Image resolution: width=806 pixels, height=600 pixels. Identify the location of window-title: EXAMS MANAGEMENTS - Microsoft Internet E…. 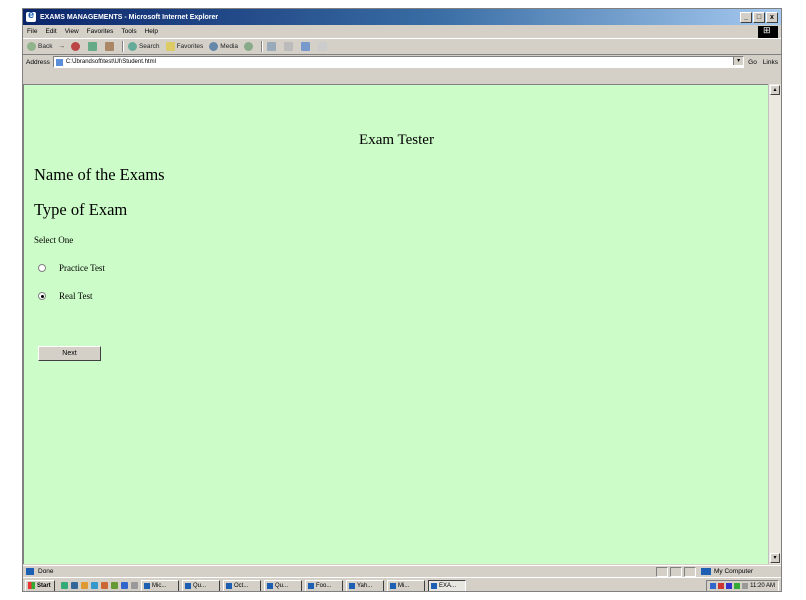
(129, 17).